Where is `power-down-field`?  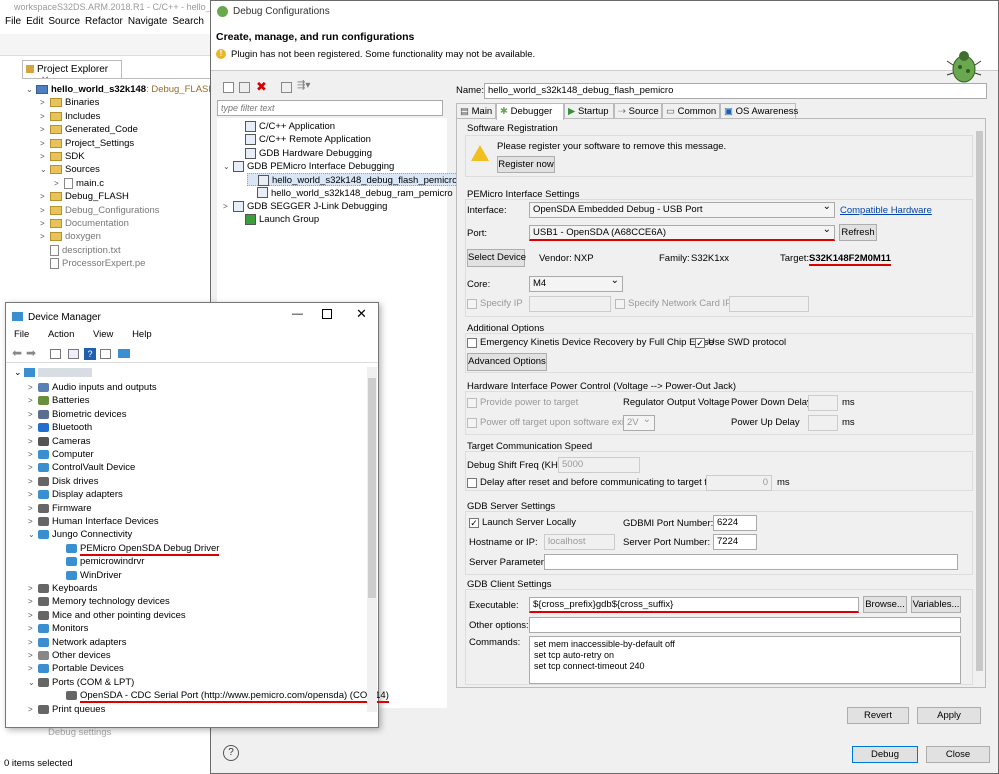
power-down-field is located at coordinates (823, 403).